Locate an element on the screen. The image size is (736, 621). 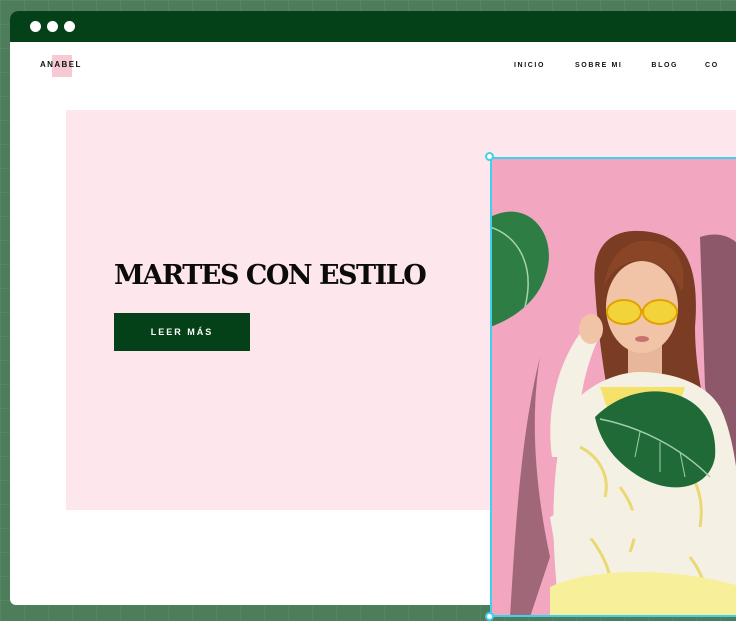
read-more-button: LEER MÁS is located at coordinates (182, 332).